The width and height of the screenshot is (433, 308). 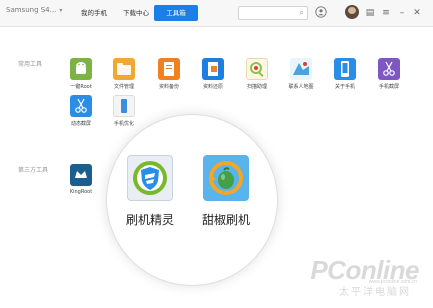 I want to click on tab-download-center: 下载中心, so click(x=136, y=13).